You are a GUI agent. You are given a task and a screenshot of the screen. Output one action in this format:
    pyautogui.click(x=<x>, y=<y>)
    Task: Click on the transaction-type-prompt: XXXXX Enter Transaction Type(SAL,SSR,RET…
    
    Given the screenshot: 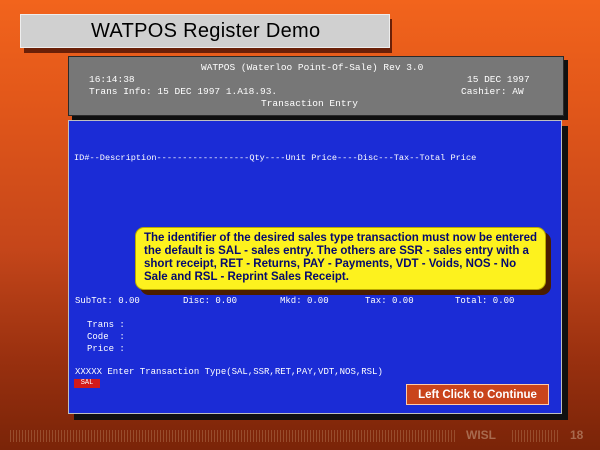 What is the action you would take?
    pyautogui.click(x=229, y=372)
    